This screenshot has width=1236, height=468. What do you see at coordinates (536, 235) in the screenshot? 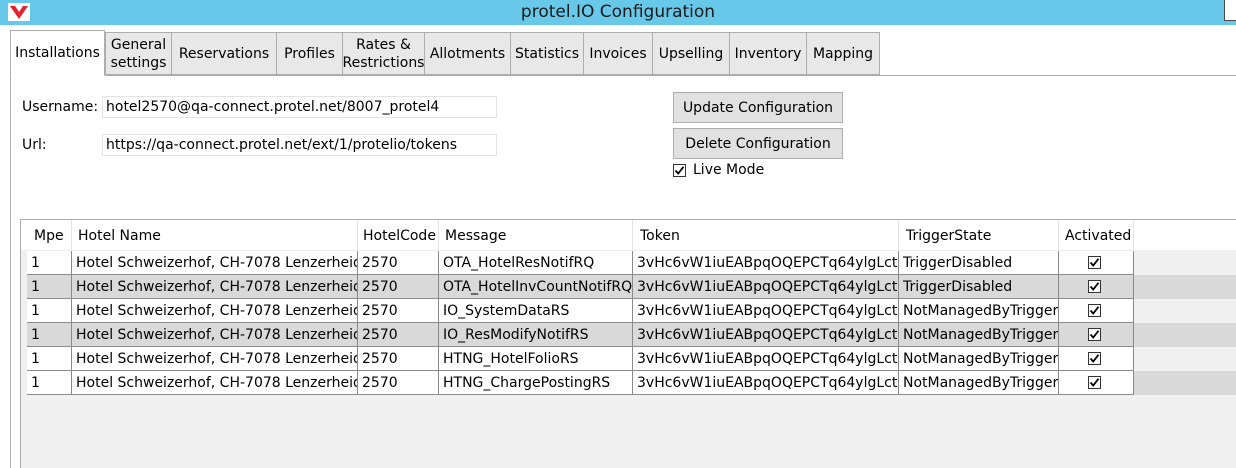
I see `column-header-message: Message` at bounding box center [536, 235].